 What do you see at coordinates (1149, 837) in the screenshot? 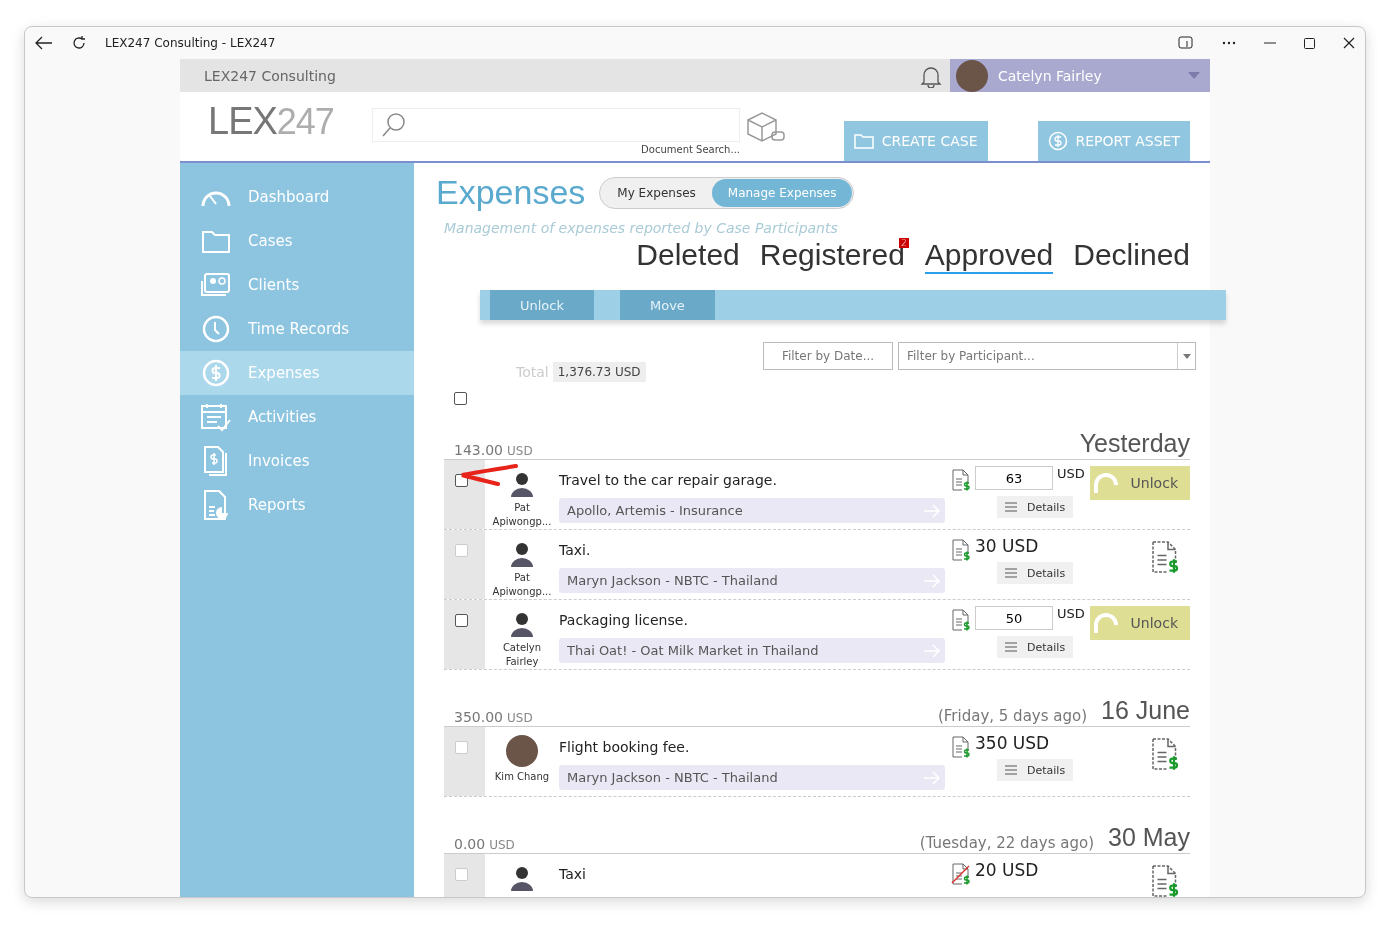
I see `group-date: 30 May` at bounding box center [1149, 837].